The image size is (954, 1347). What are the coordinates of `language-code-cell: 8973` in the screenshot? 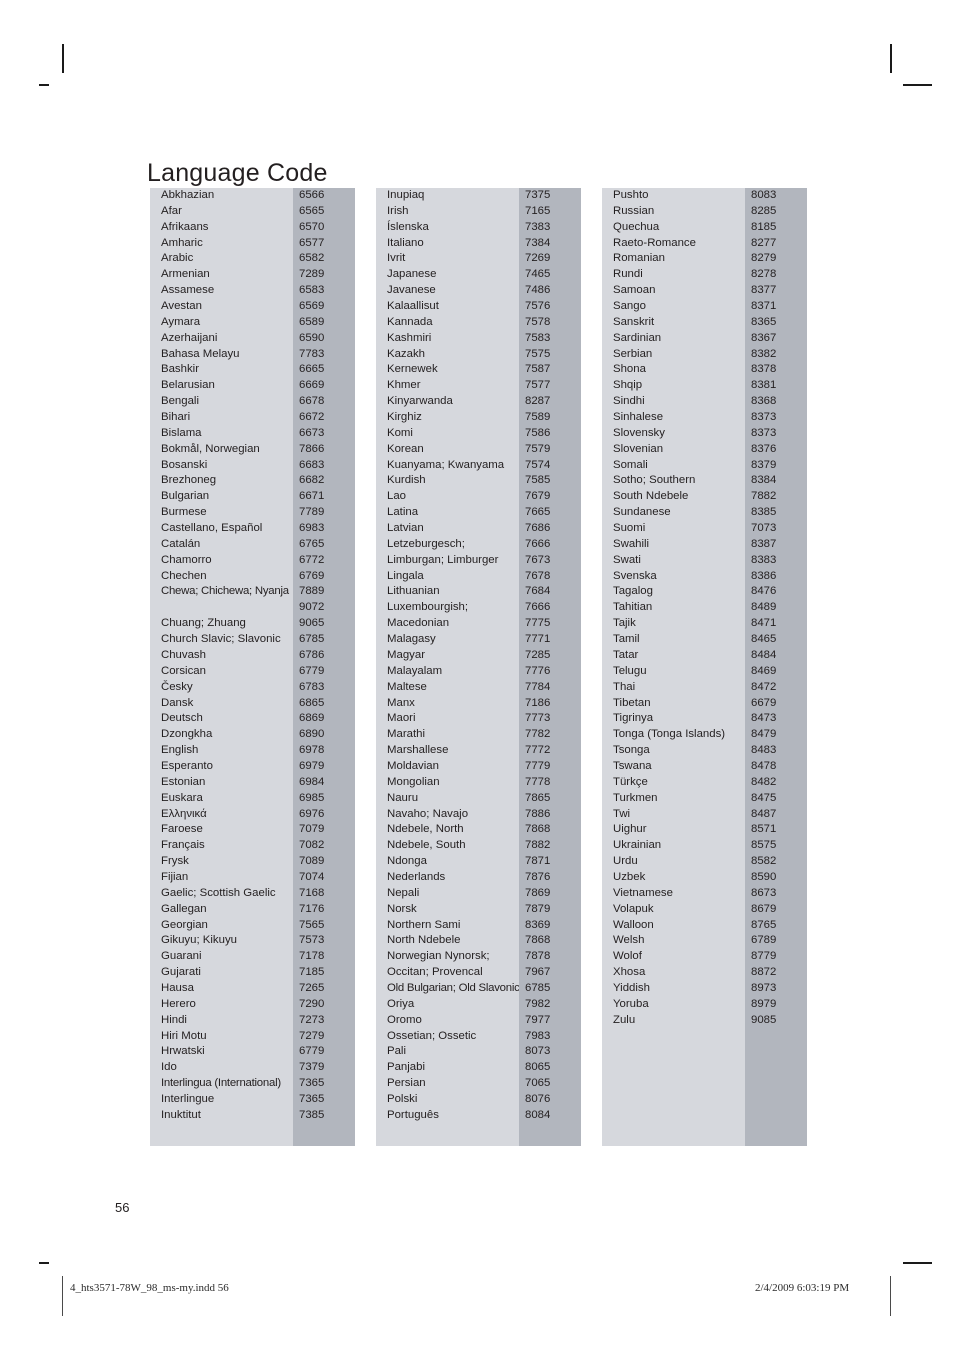 It's located at (764, 987).